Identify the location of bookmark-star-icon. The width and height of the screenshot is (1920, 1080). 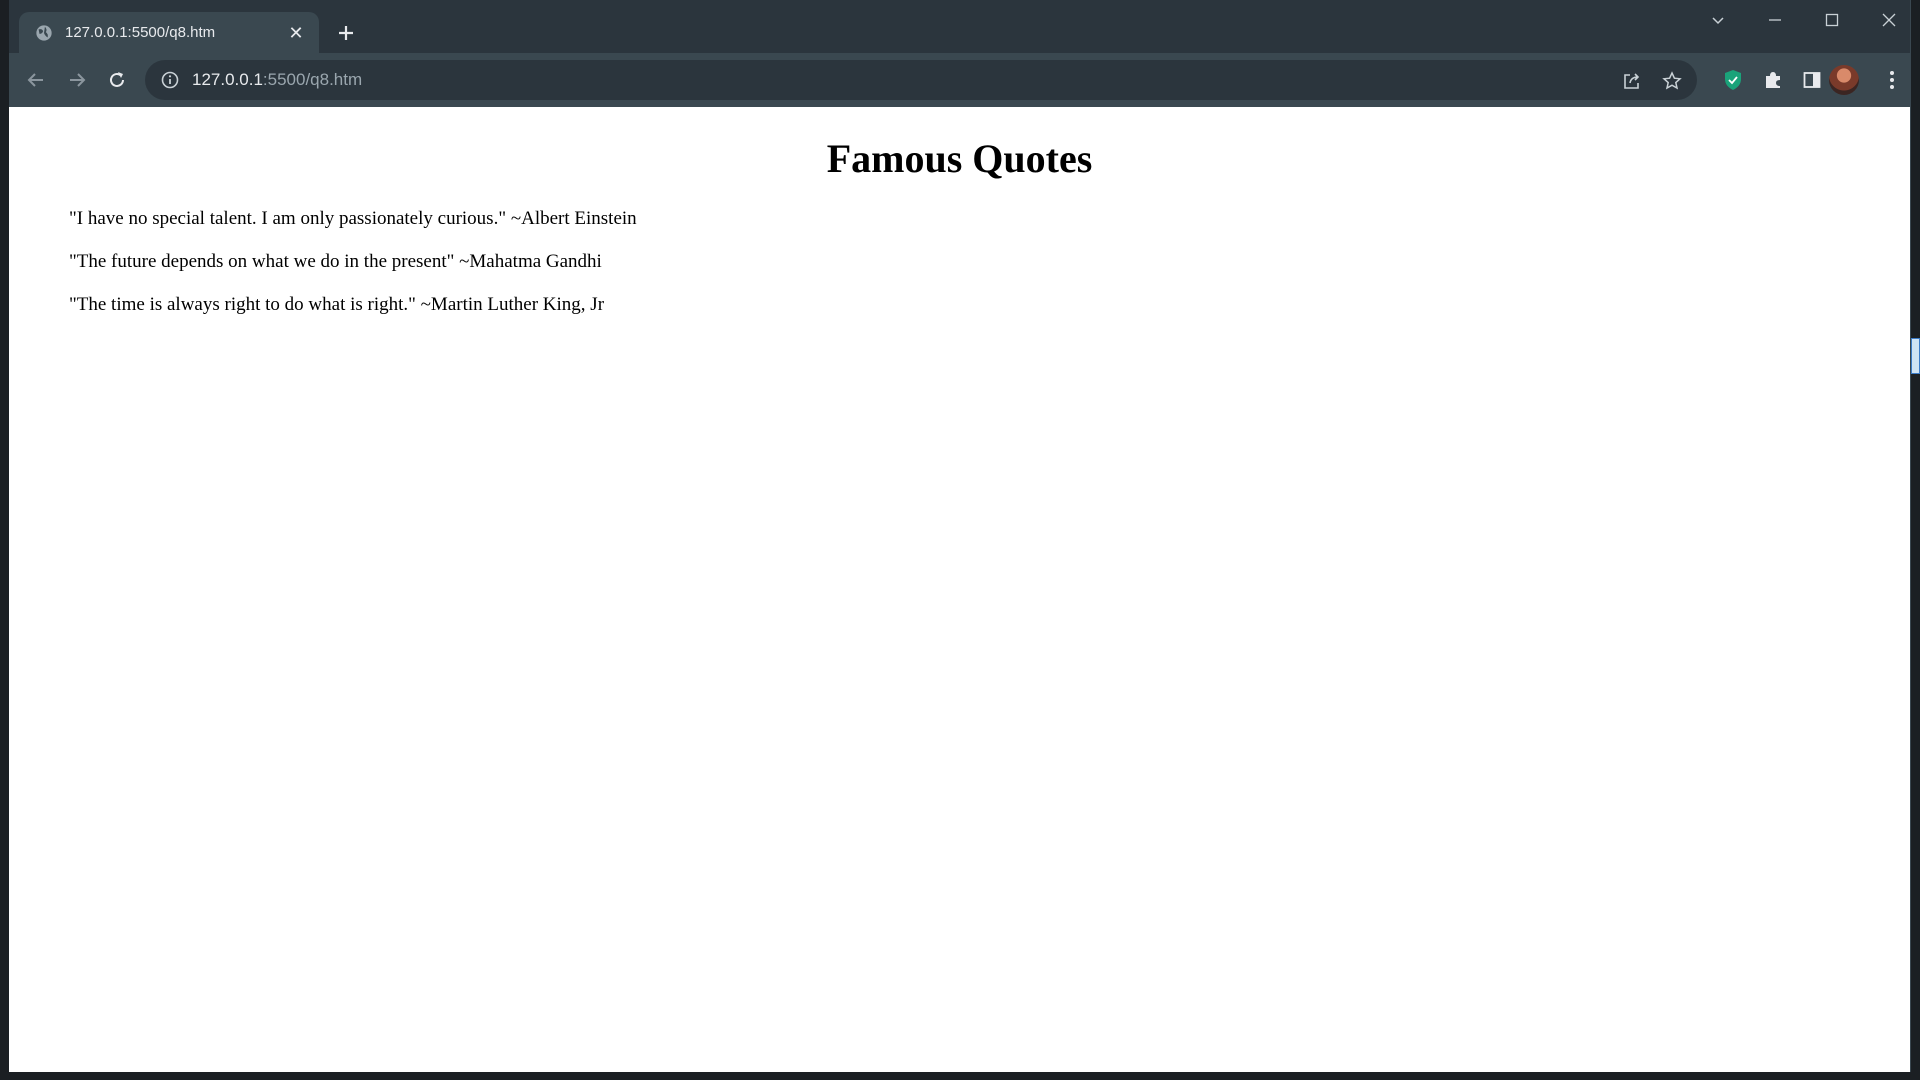
(1672, 80).